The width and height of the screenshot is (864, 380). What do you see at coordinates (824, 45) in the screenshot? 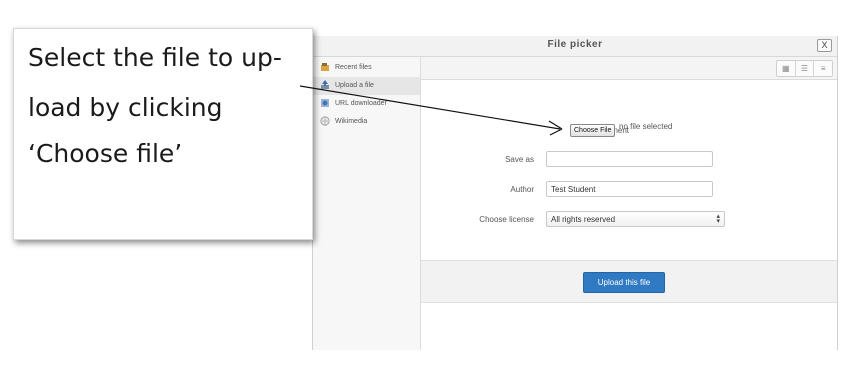
I see `close-button: X` at bounding box center [824, 45].